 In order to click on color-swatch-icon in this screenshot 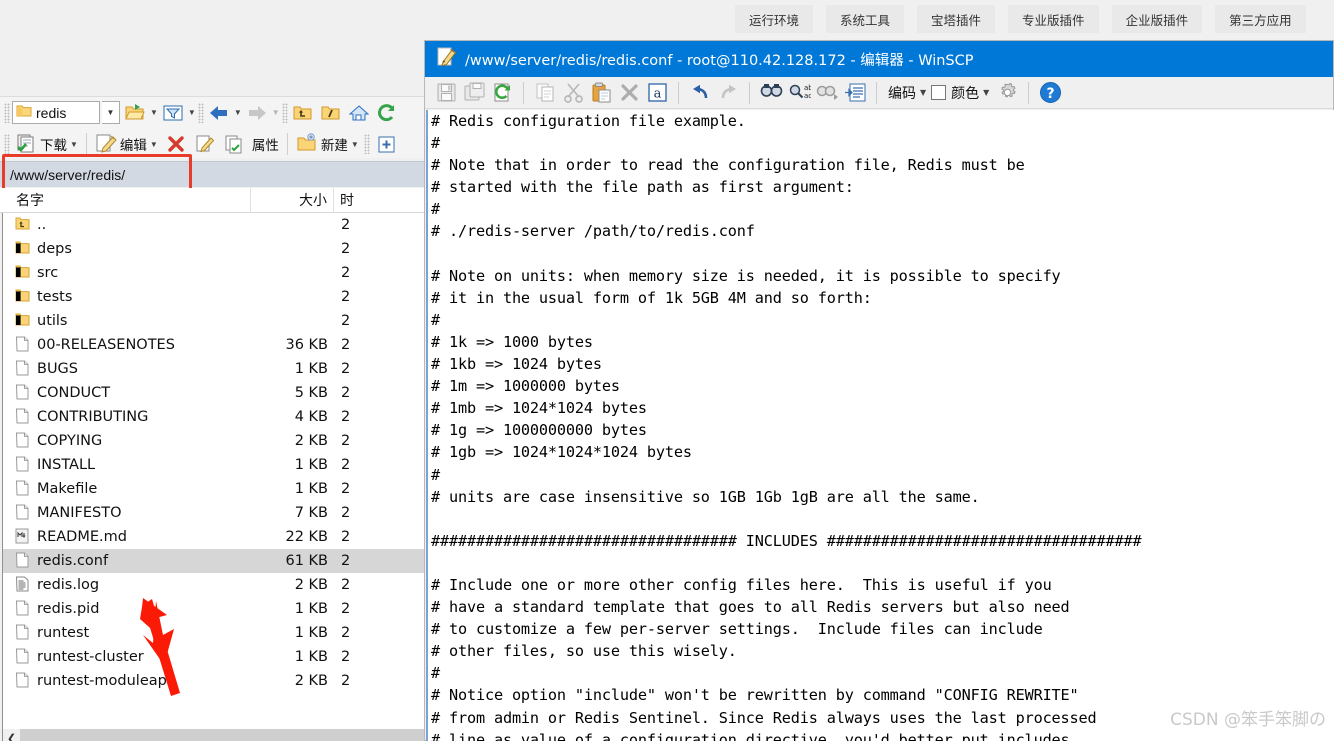, I will do `click(939, 92)`.